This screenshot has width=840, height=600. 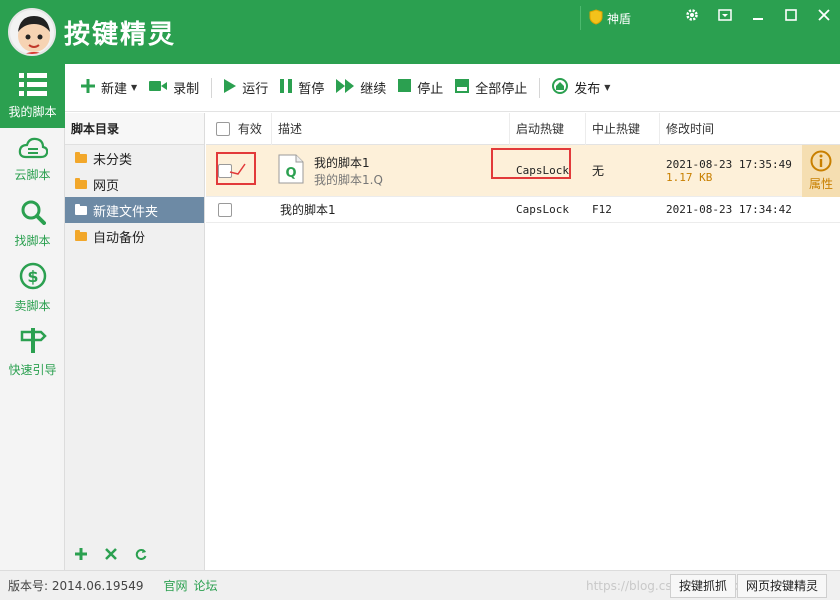 I want to click on web-macro-button: 网页按键精灵, so click(x=782, y=586).